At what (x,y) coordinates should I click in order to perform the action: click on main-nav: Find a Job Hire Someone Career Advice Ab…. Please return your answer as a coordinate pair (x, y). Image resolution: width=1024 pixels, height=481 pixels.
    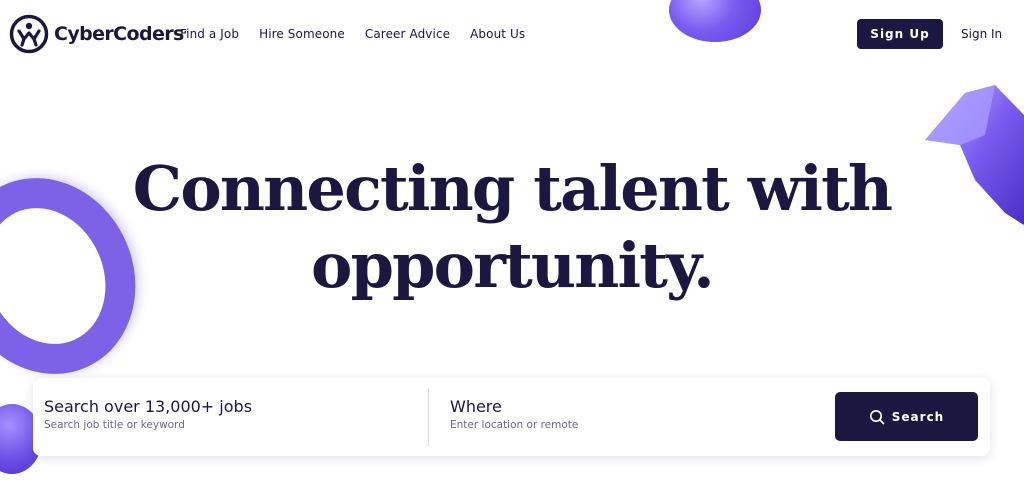
    Looking at the image, I should click on (362, 34).